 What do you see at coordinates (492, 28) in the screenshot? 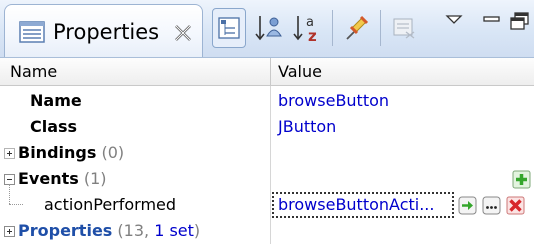
I see `minimize-button` at bounding box center [492, 28].